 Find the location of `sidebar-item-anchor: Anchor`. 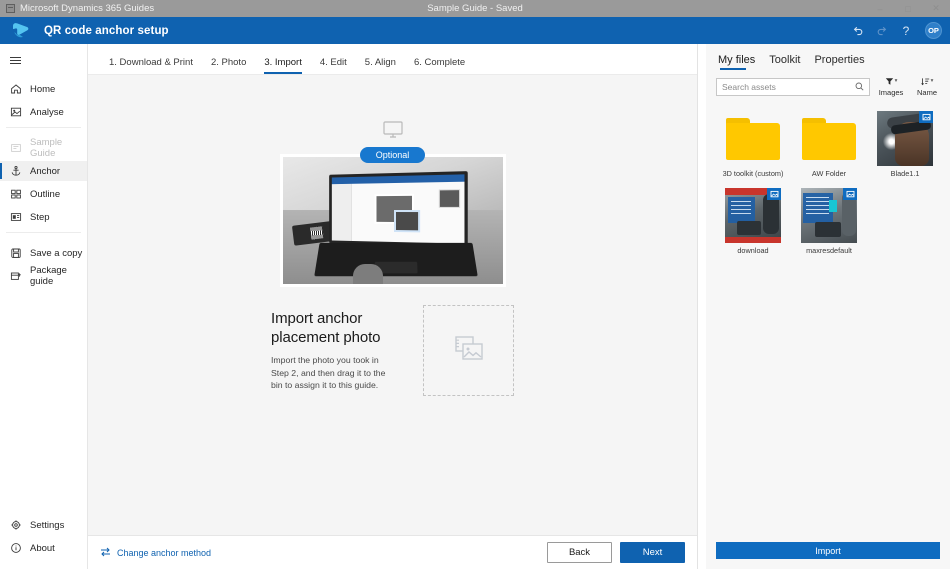

sidebar-item-anchor: Anchor is located at coordinates (43, 171).